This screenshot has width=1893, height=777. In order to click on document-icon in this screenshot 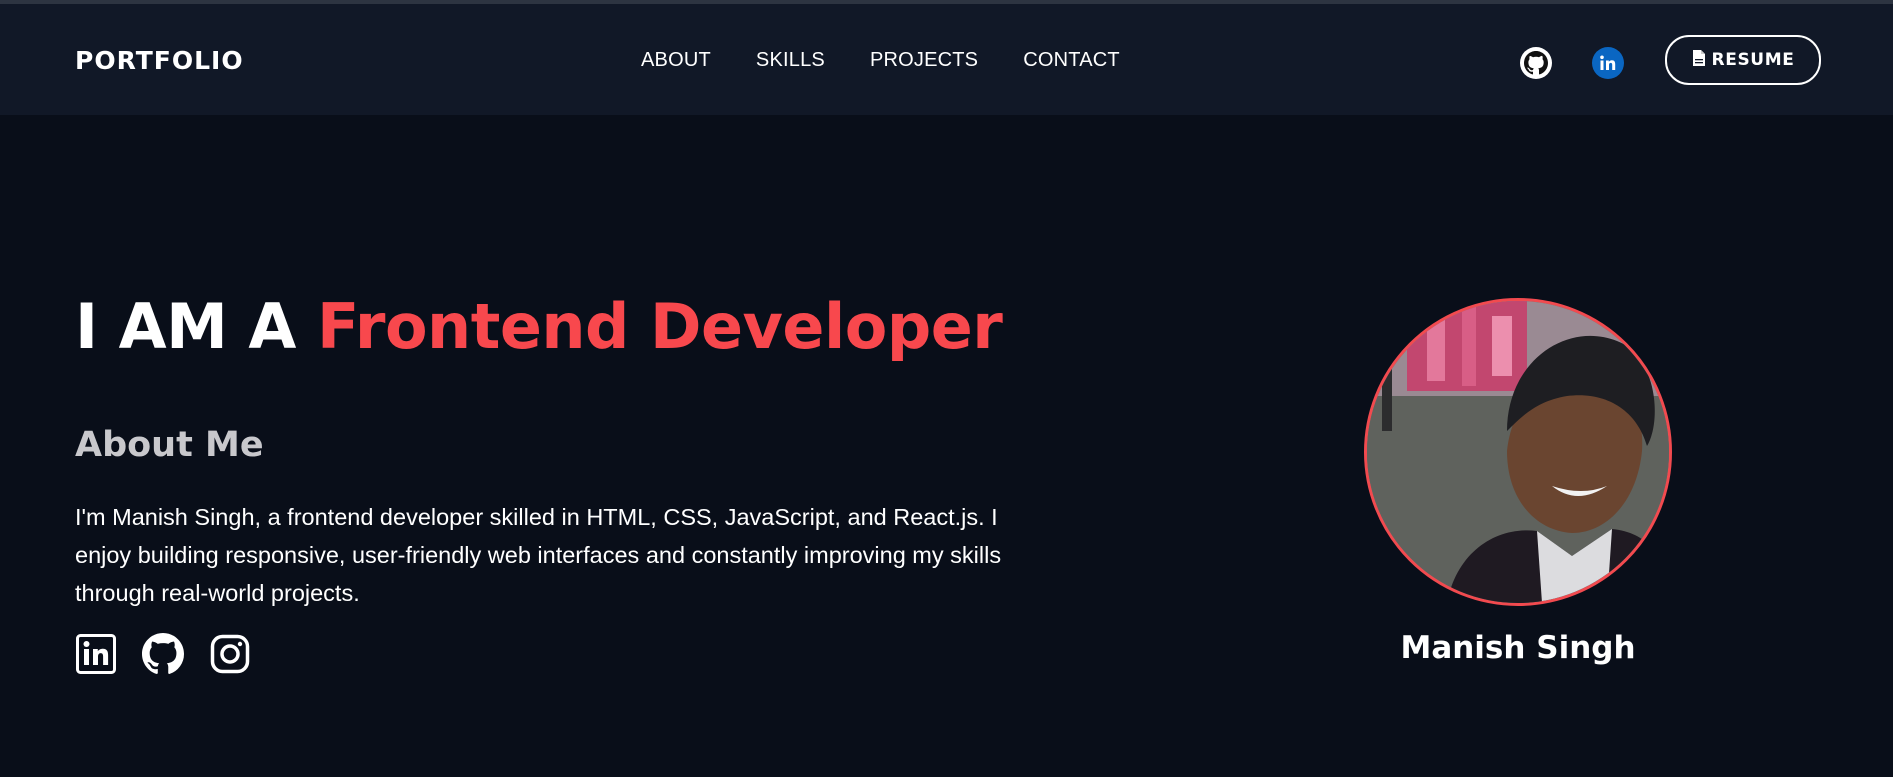, I will do `click(1699, 60)`.